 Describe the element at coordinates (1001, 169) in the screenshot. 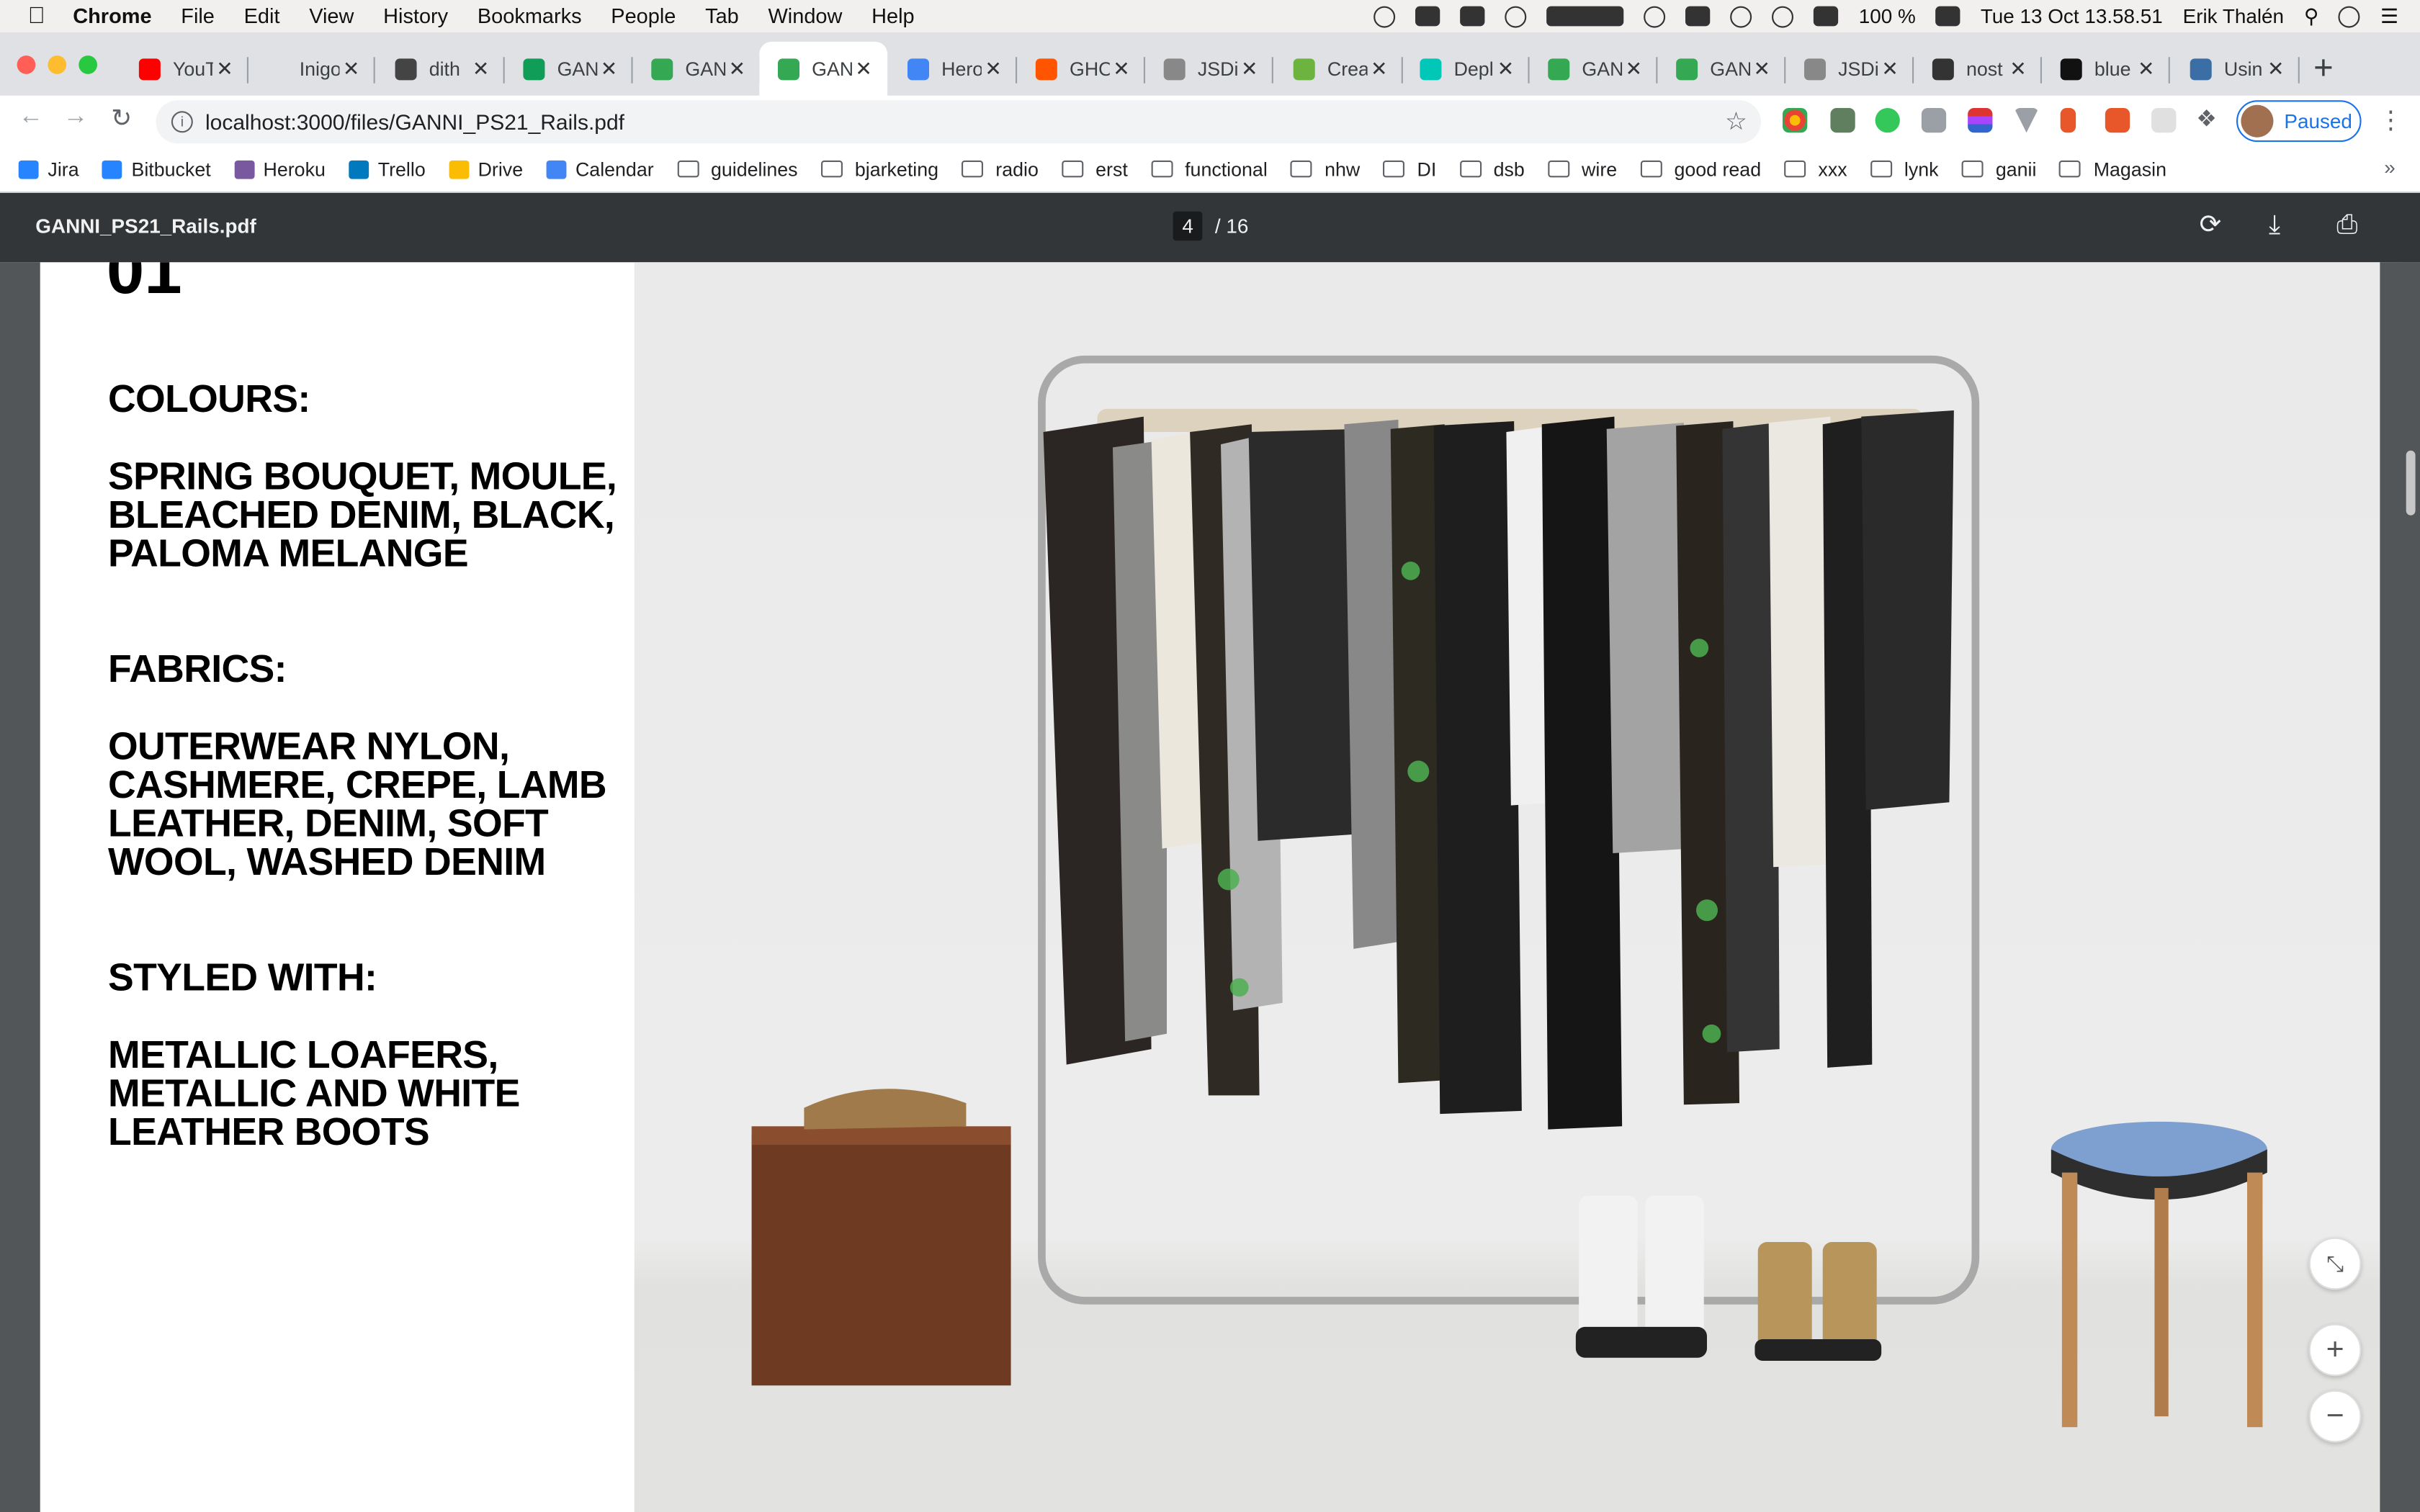

I see `bookmark-item: radio` at that location.